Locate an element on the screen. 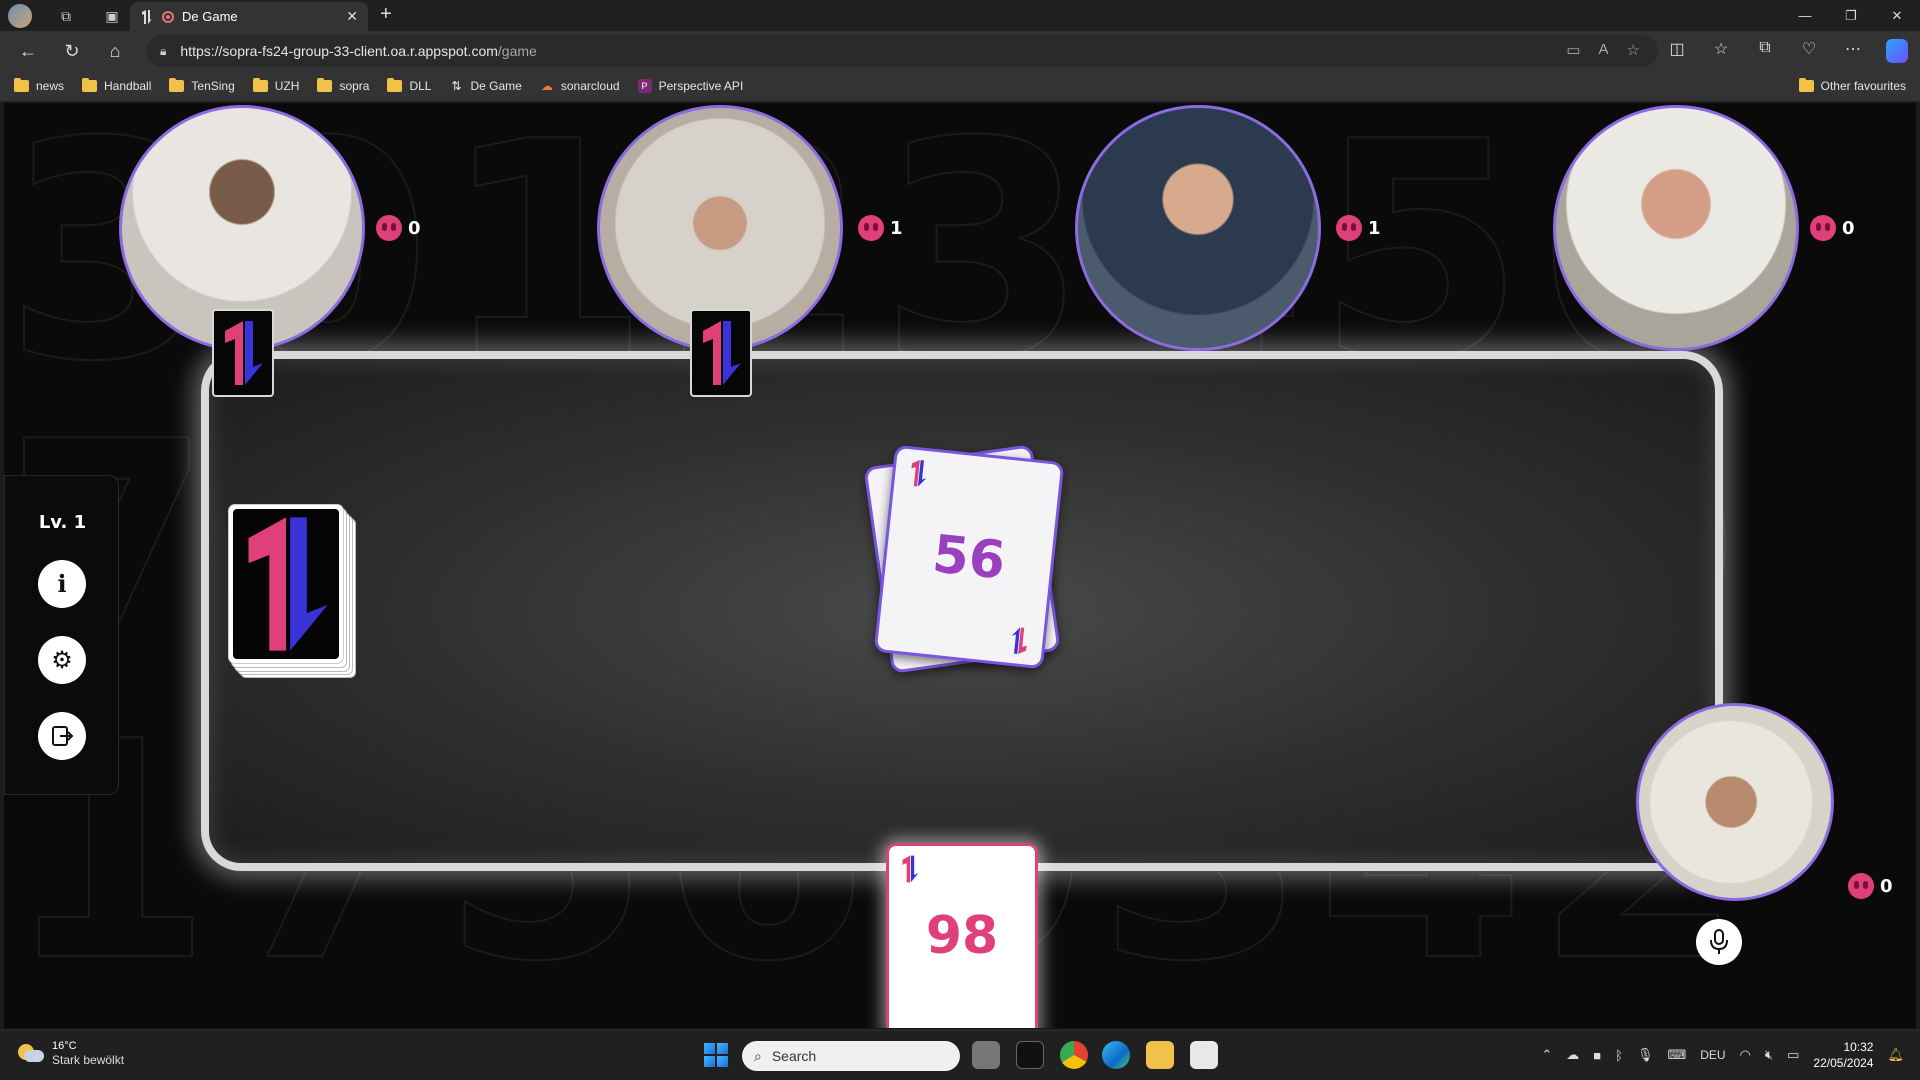 The image size is (1920, 1080). close-tab-icon: ✕ is located at coordinates (352, 16).